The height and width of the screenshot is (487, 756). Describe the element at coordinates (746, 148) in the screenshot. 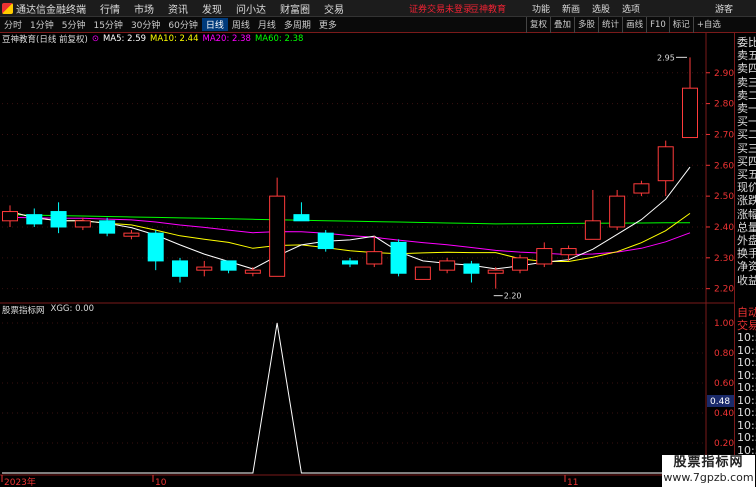

I see `quote-field-label: 买三` at that location.